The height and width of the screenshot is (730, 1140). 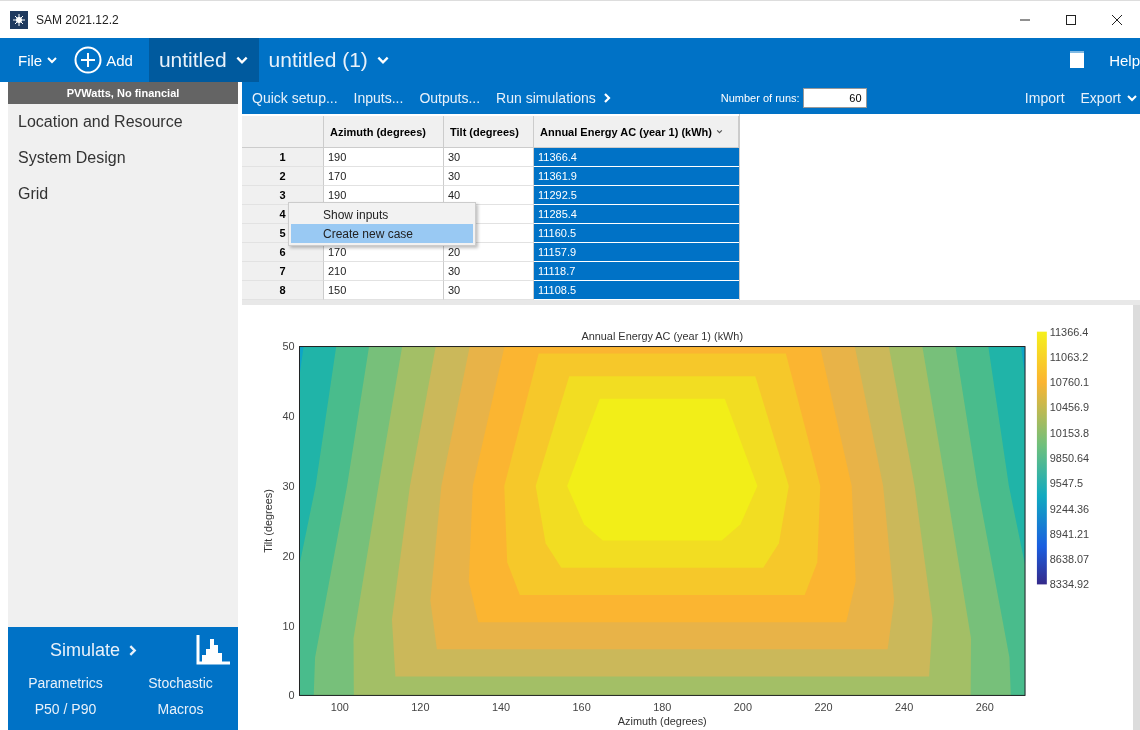 I want to click on row-number: 3, so click(x=283, y=195).